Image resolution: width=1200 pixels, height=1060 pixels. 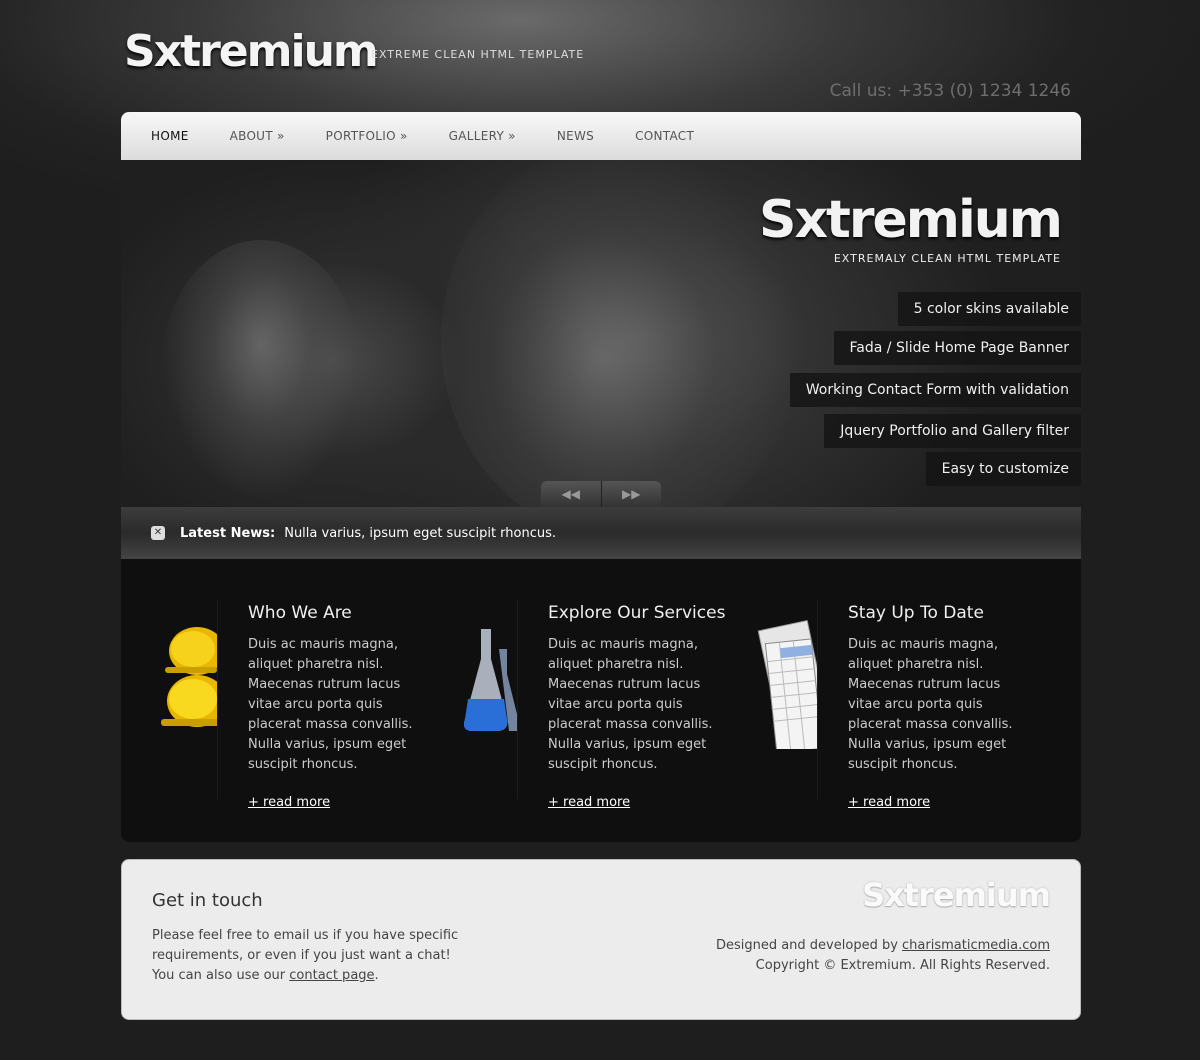 What do you see at coordinates (916, 613) in the screenshot?
I see `column-title: Stay Up To Date` at bounding box center [916, 613].